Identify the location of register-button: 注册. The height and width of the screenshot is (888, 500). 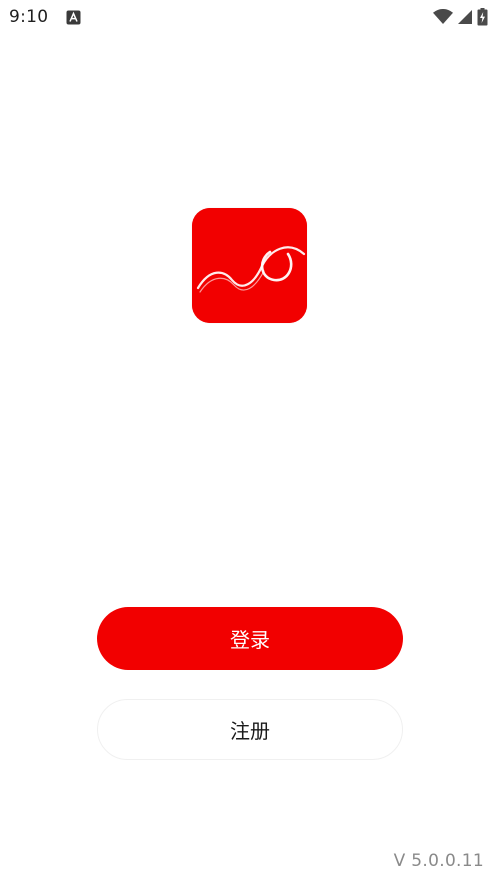
(250, 729).